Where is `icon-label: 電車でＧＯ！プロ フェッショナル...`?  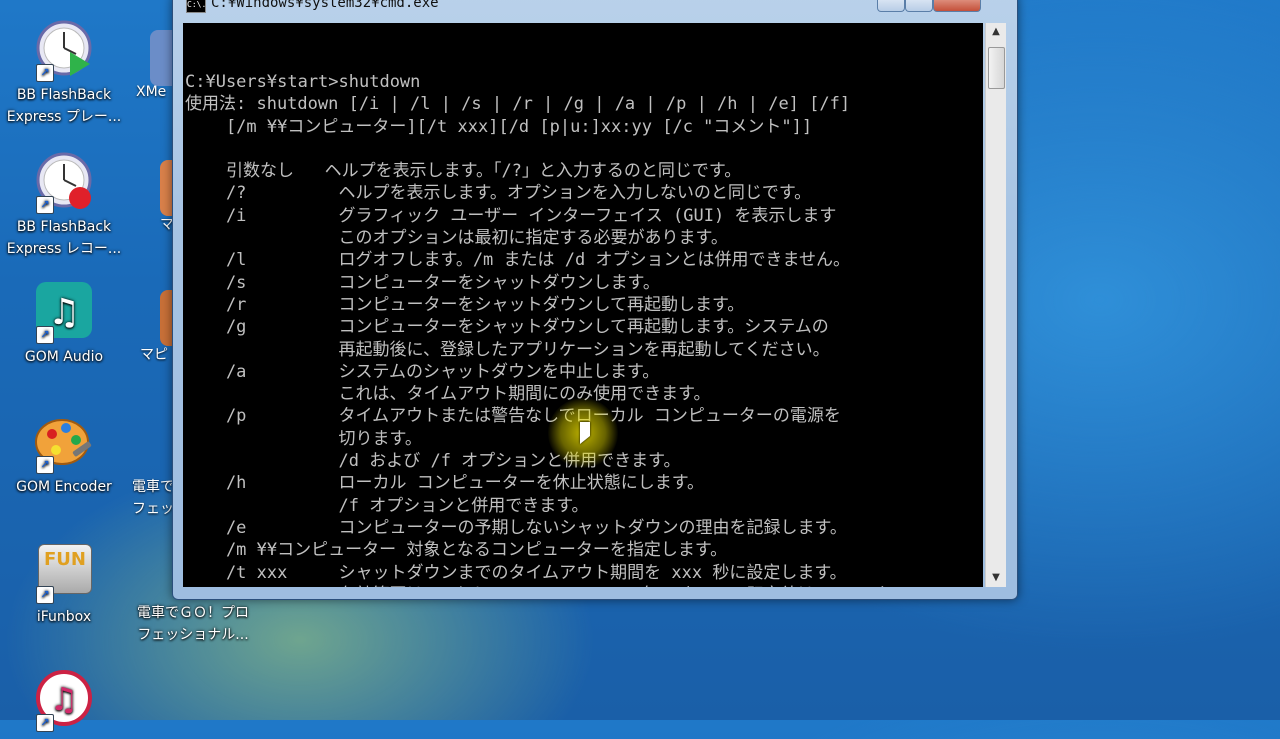 icon-label: 電車でＧＯ！プロ フェッショナル... is located at coordinates (193, 624).